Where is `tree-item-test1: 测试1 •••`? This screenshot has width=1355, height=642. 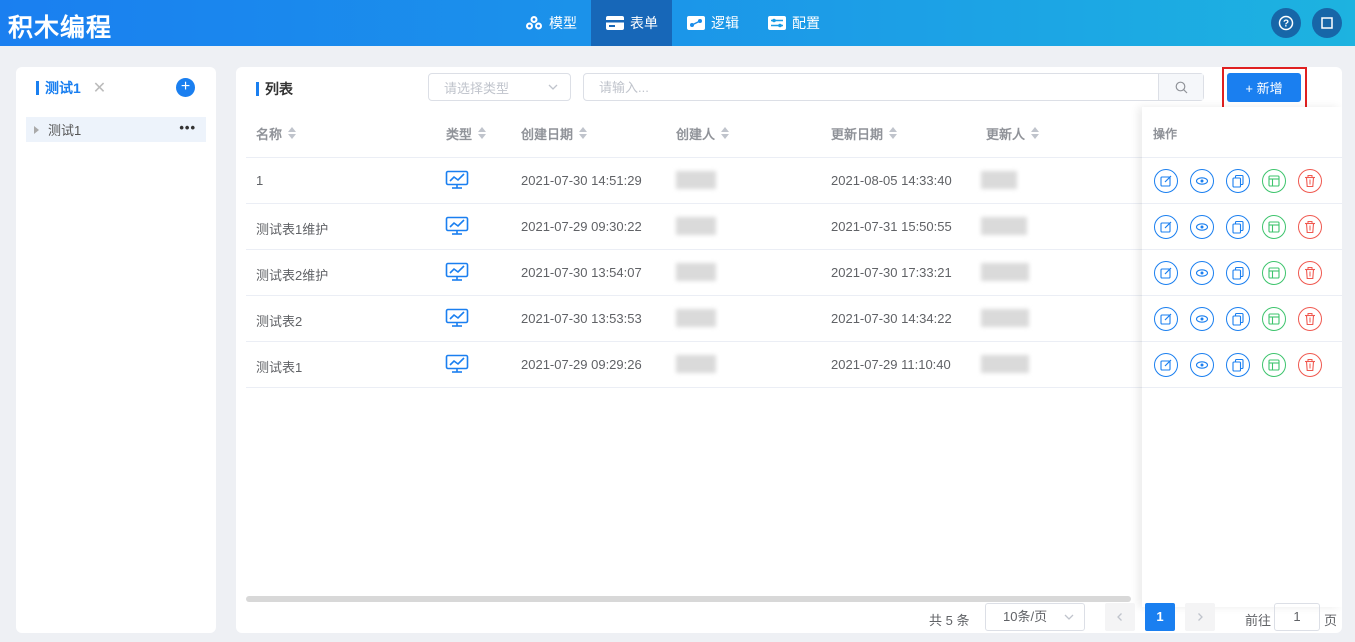 tree-item-test1: 测试1 ••• is located at coordinates (116, 129).